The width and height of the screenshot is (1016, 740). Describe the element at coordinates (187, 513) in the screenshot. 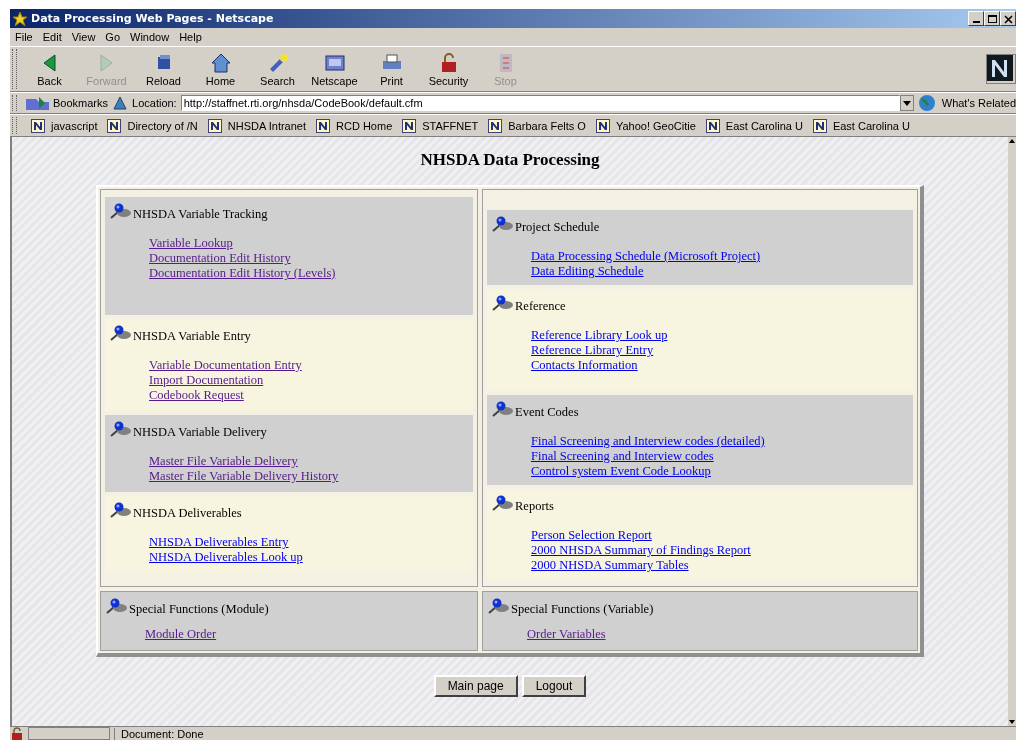

I see `section-title: NHSDA Deliverables` at that location.